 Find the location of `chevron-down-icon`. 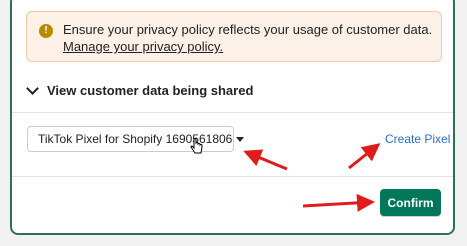

chevron-down-icon is located at coordinates (32, 88).